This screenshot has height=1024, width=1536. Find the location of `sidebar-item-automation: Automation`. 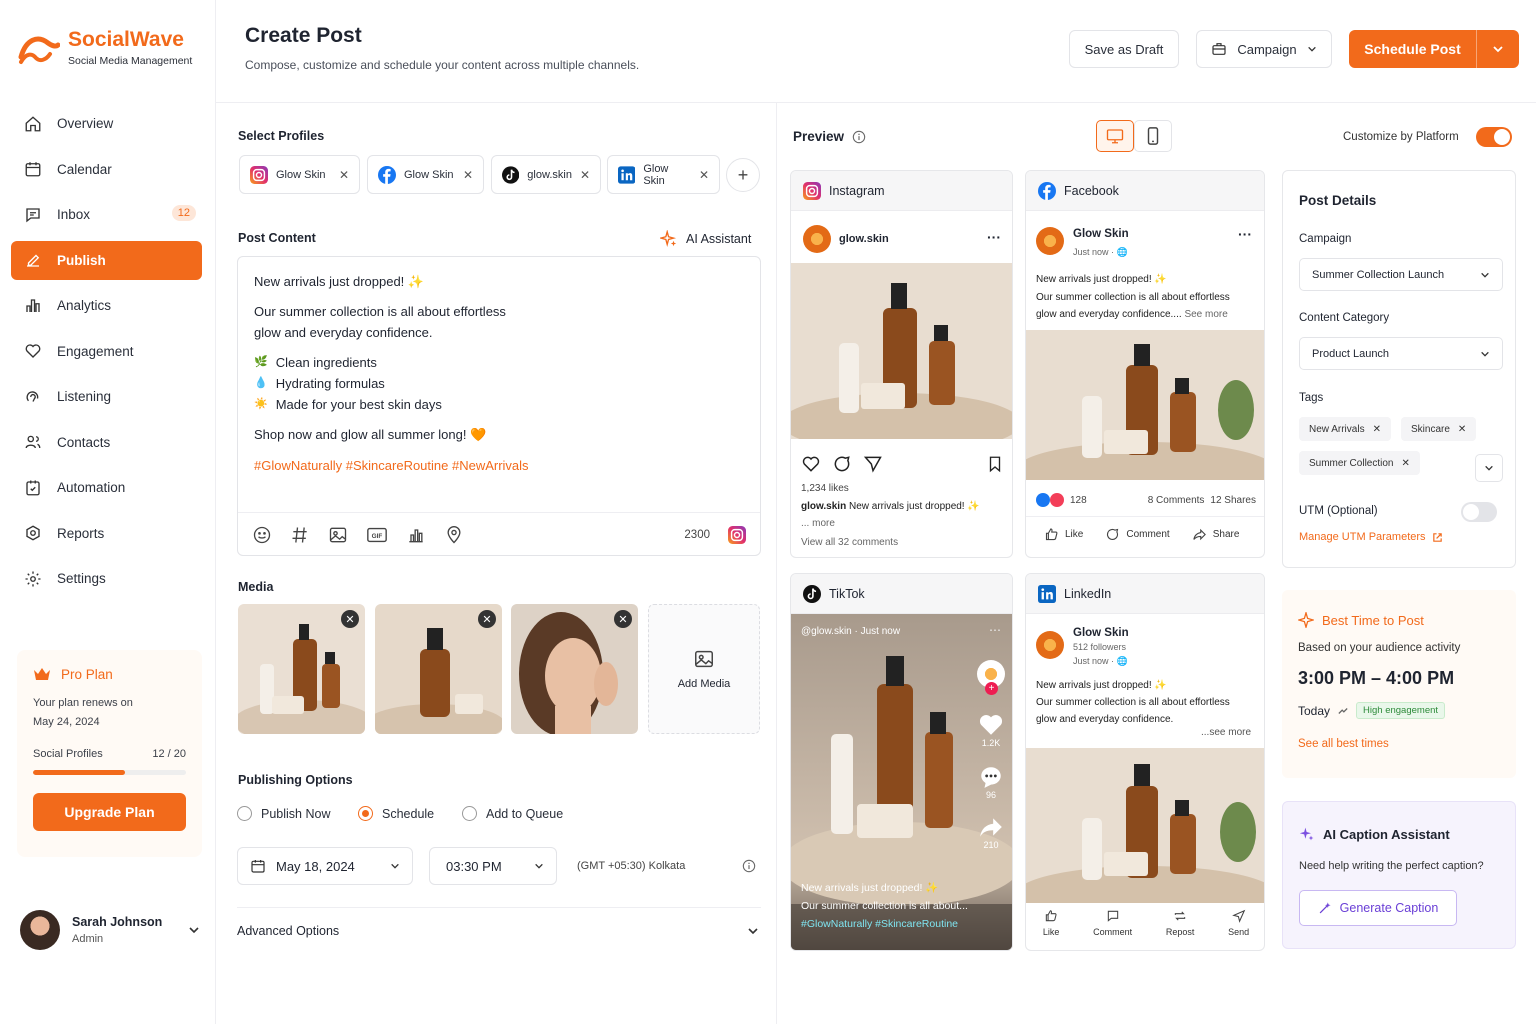

sidebar-item-automation: Automation is located at coordinates (106, 487).